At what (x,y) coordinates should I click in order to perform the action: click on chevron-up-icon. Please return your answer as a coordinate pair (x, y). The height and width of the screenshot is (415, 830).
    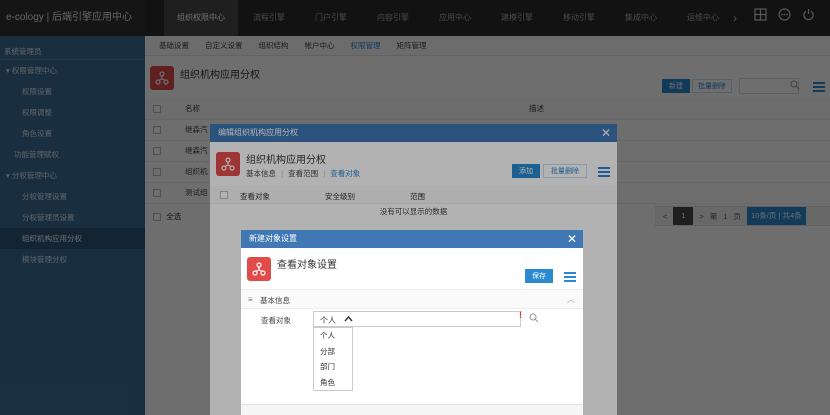
    Looking at the image, I should click on (348, 319).